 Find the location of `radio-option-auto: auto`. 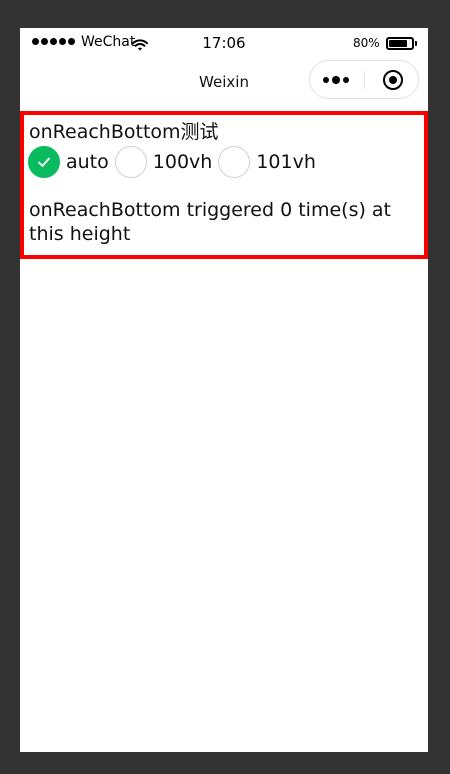

radio-option-auto: auto is located at coordinates (68, 162).